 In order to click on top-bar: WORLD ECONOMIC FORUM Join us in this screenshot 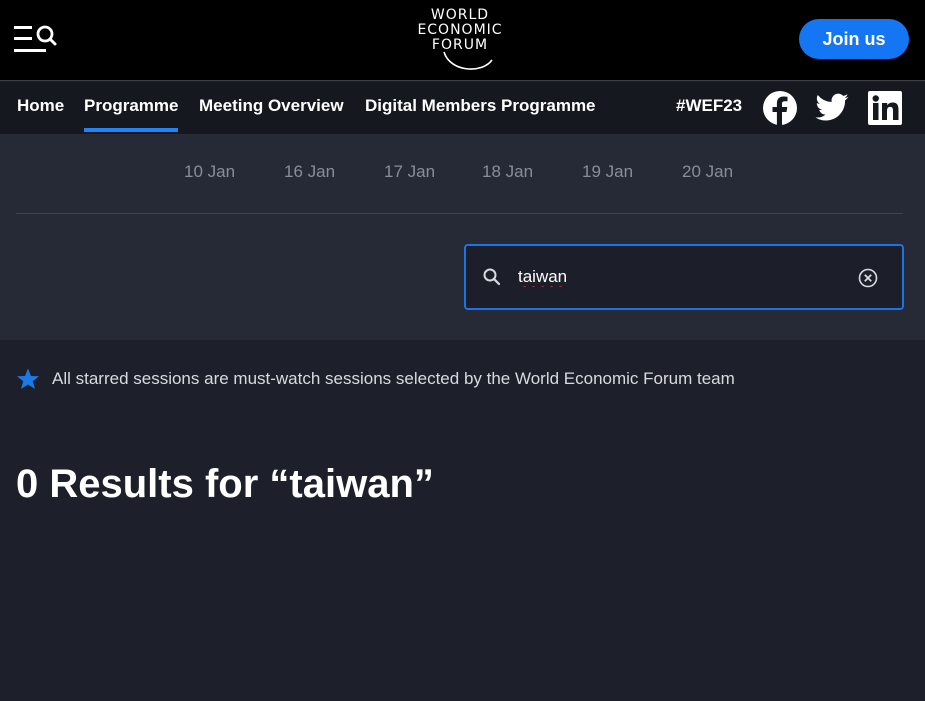, I will do `click(462, 40)`.